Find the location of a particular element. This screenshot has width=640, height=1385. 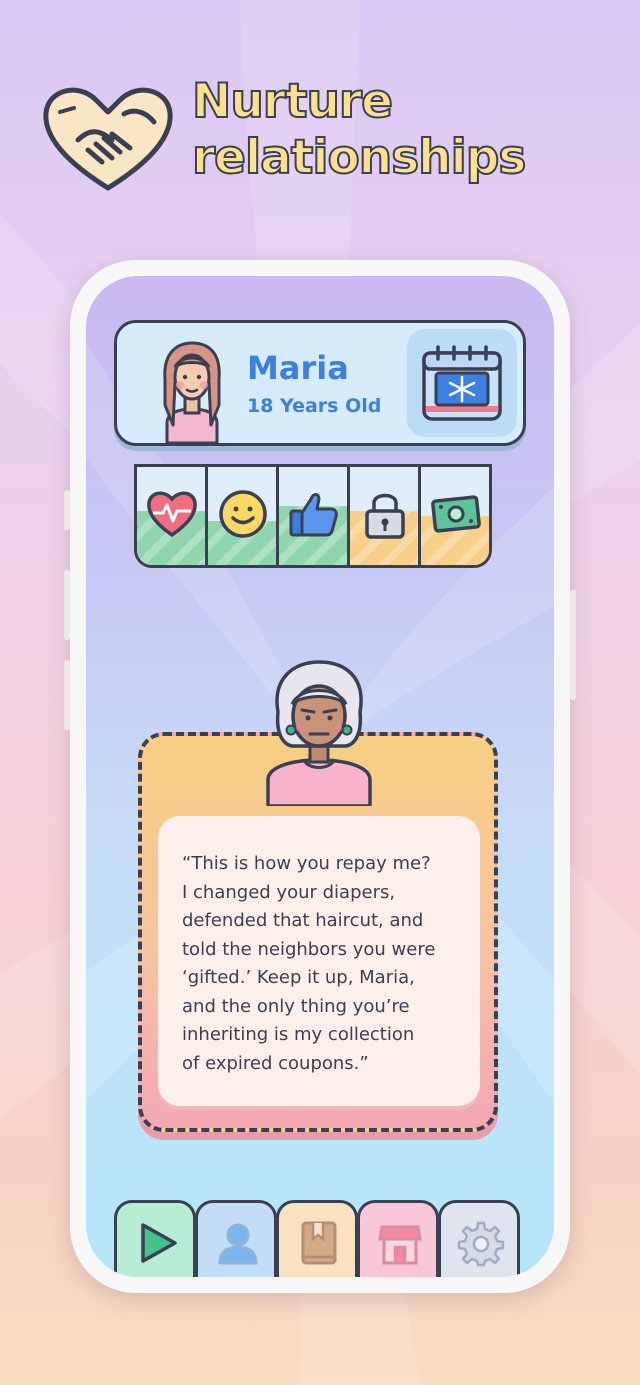

play-icon is located at coordinates (159, 1243).